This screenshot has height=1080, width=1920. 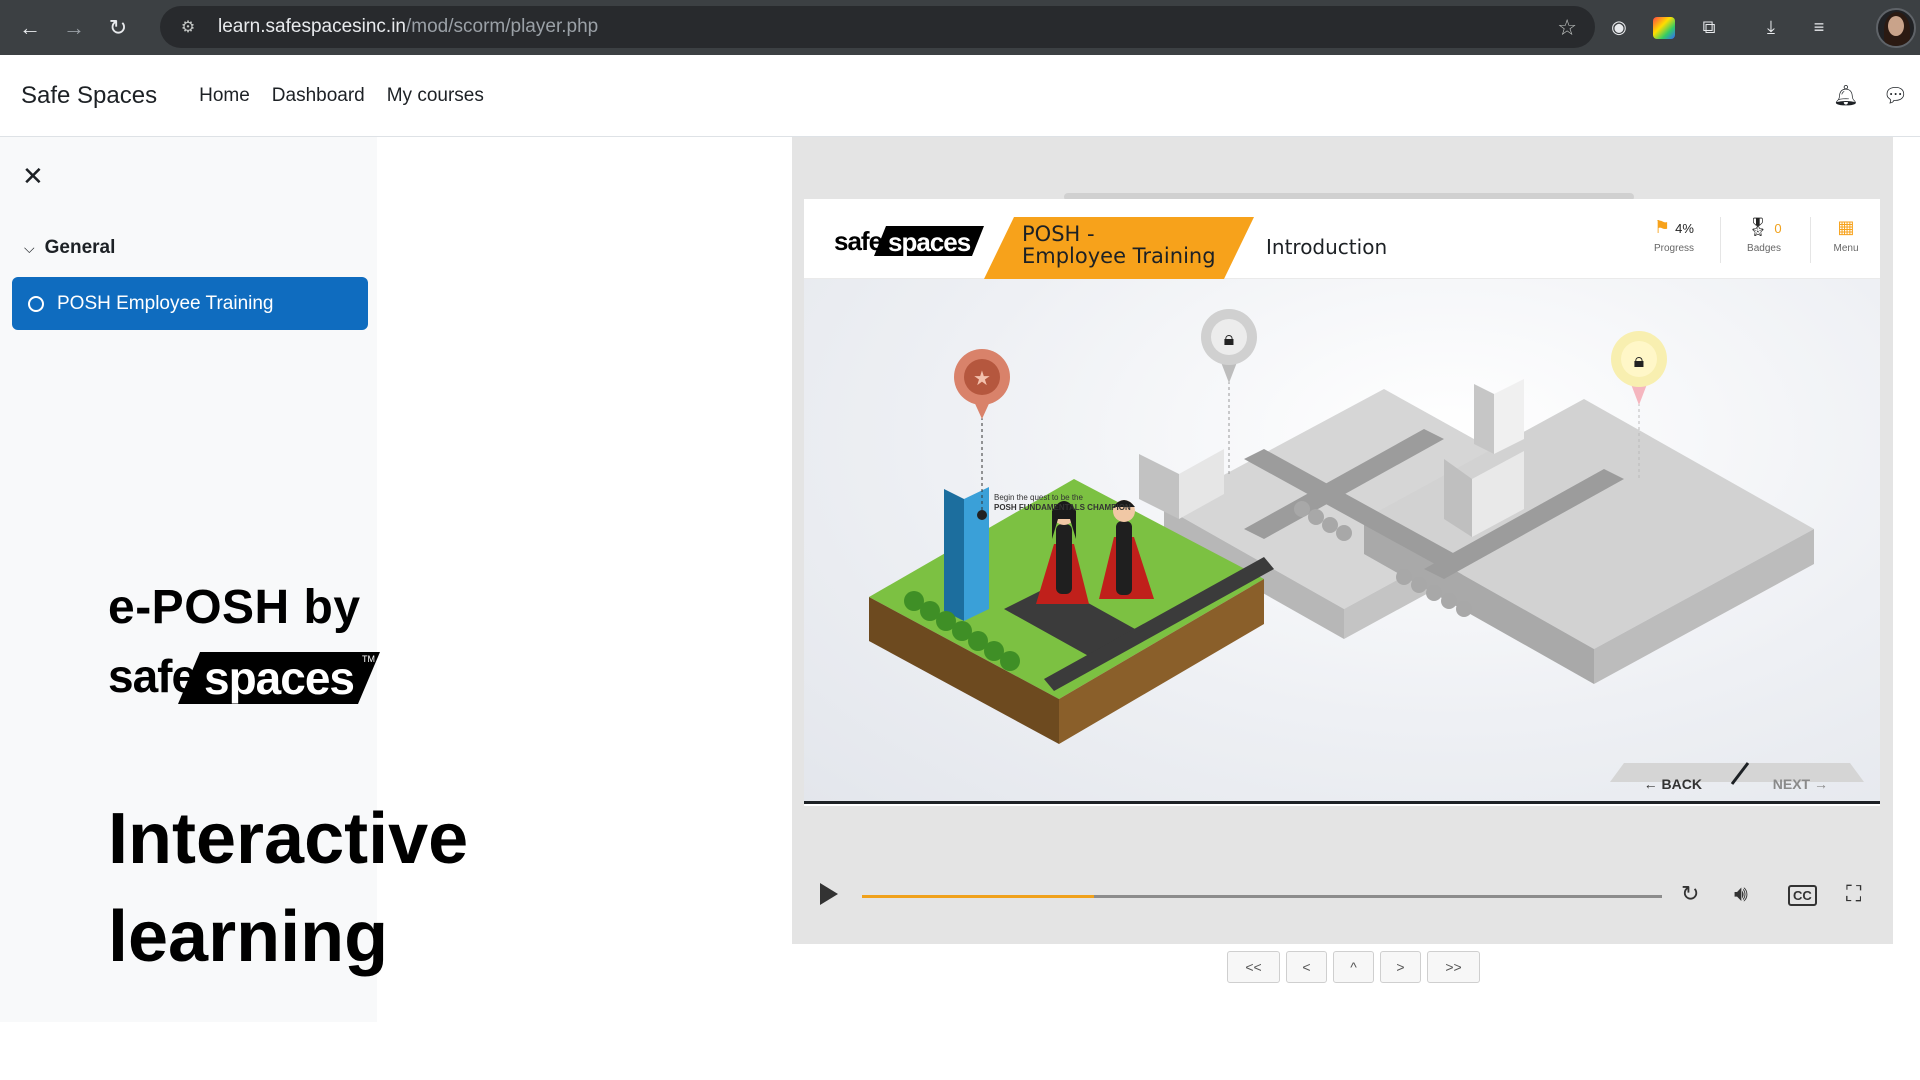 What do you see at coordinates (1764, 227) in the screenshot?
I see `badge-icon: 🎖︎ 0` at bounding box center [1764, 227].